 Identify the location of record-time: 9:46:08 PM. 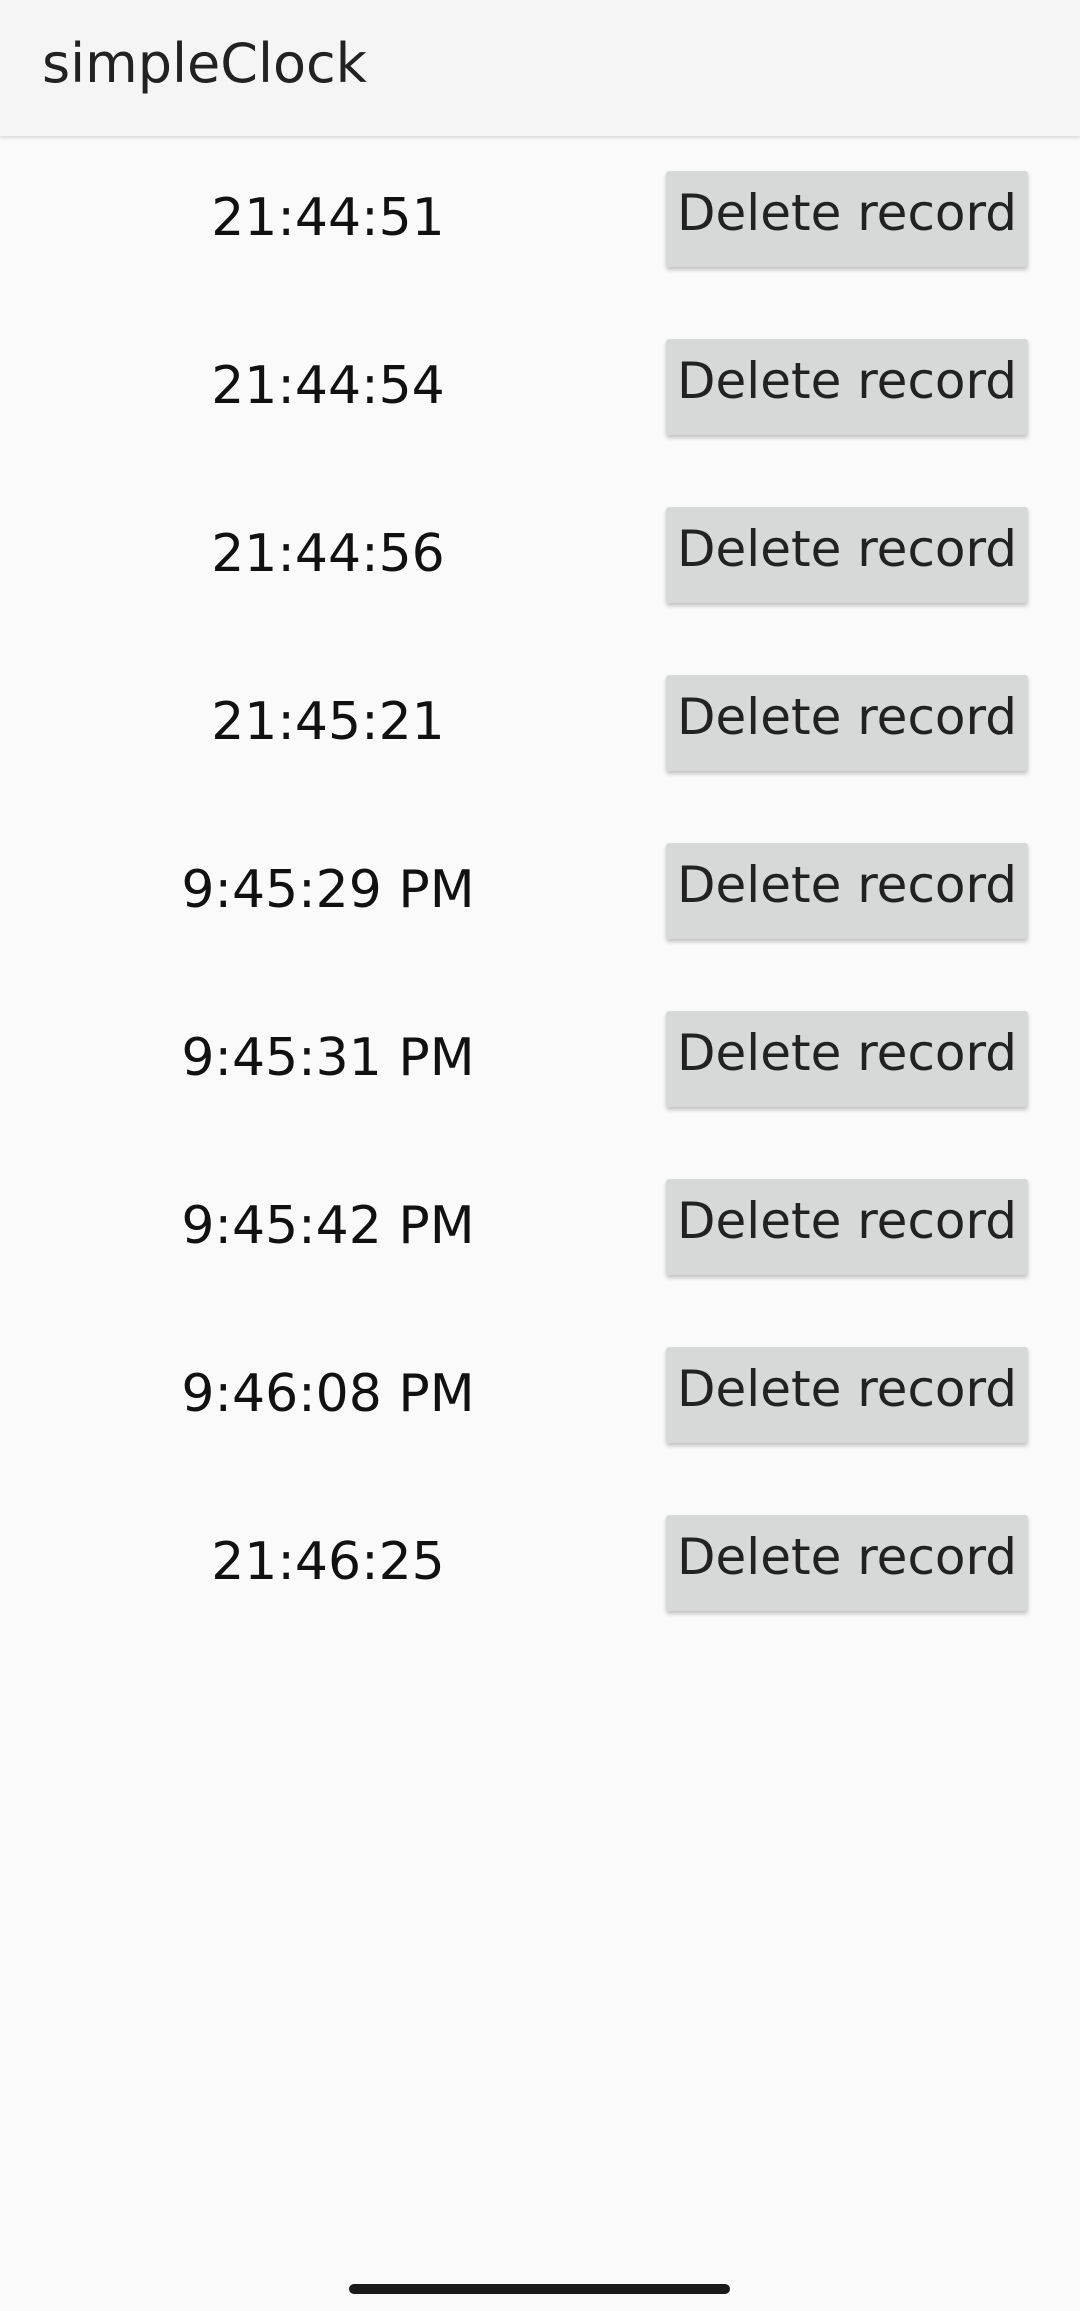
(328, 1394).